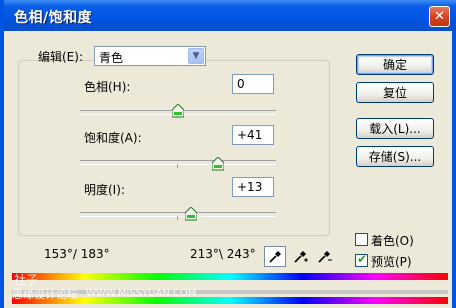 This screenshot has width=456, height=308. Describe the element at coordinates (218, 164) in the screenshot. I see `saturation-slider-thumb` at that location.